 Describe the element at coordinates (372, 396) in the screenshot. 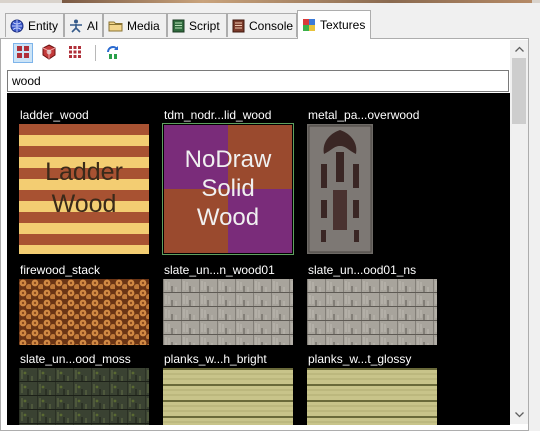

I see `planks-glossy-thumbnail` at that location.